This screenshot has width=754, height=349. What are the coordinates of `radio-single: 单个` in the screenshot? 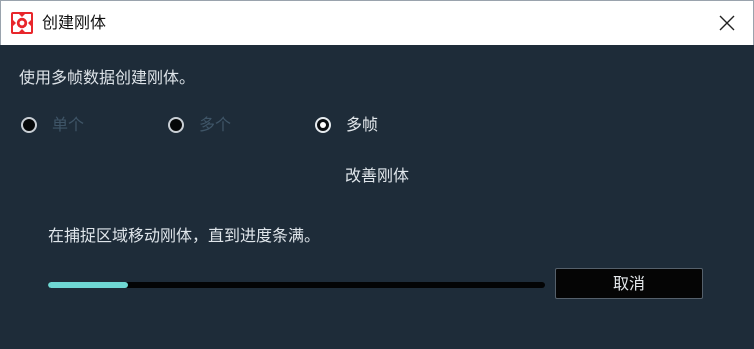 It's located at (52, 125).